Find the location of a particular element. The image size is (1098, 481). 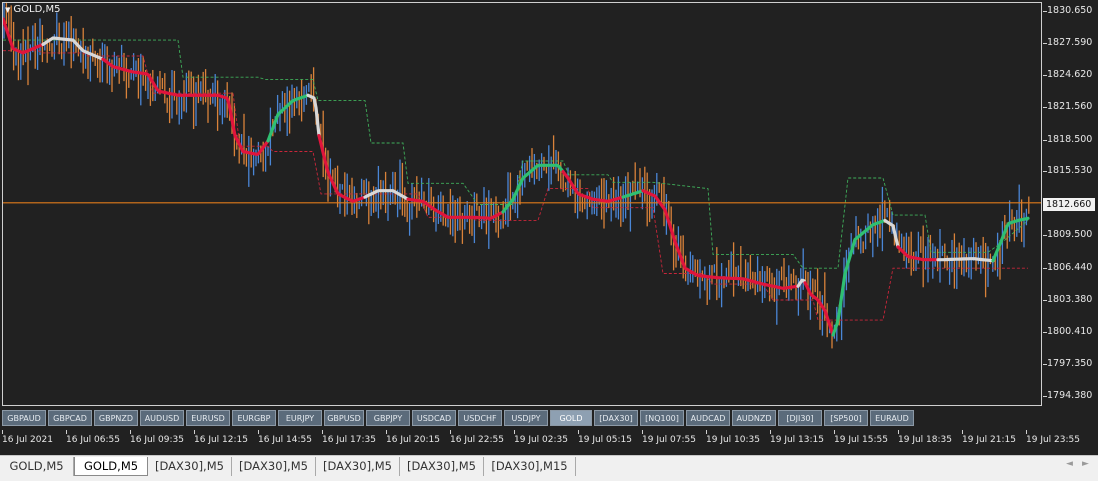

time-label: 16 Jul 2021 is located at coordinates (27, 440).